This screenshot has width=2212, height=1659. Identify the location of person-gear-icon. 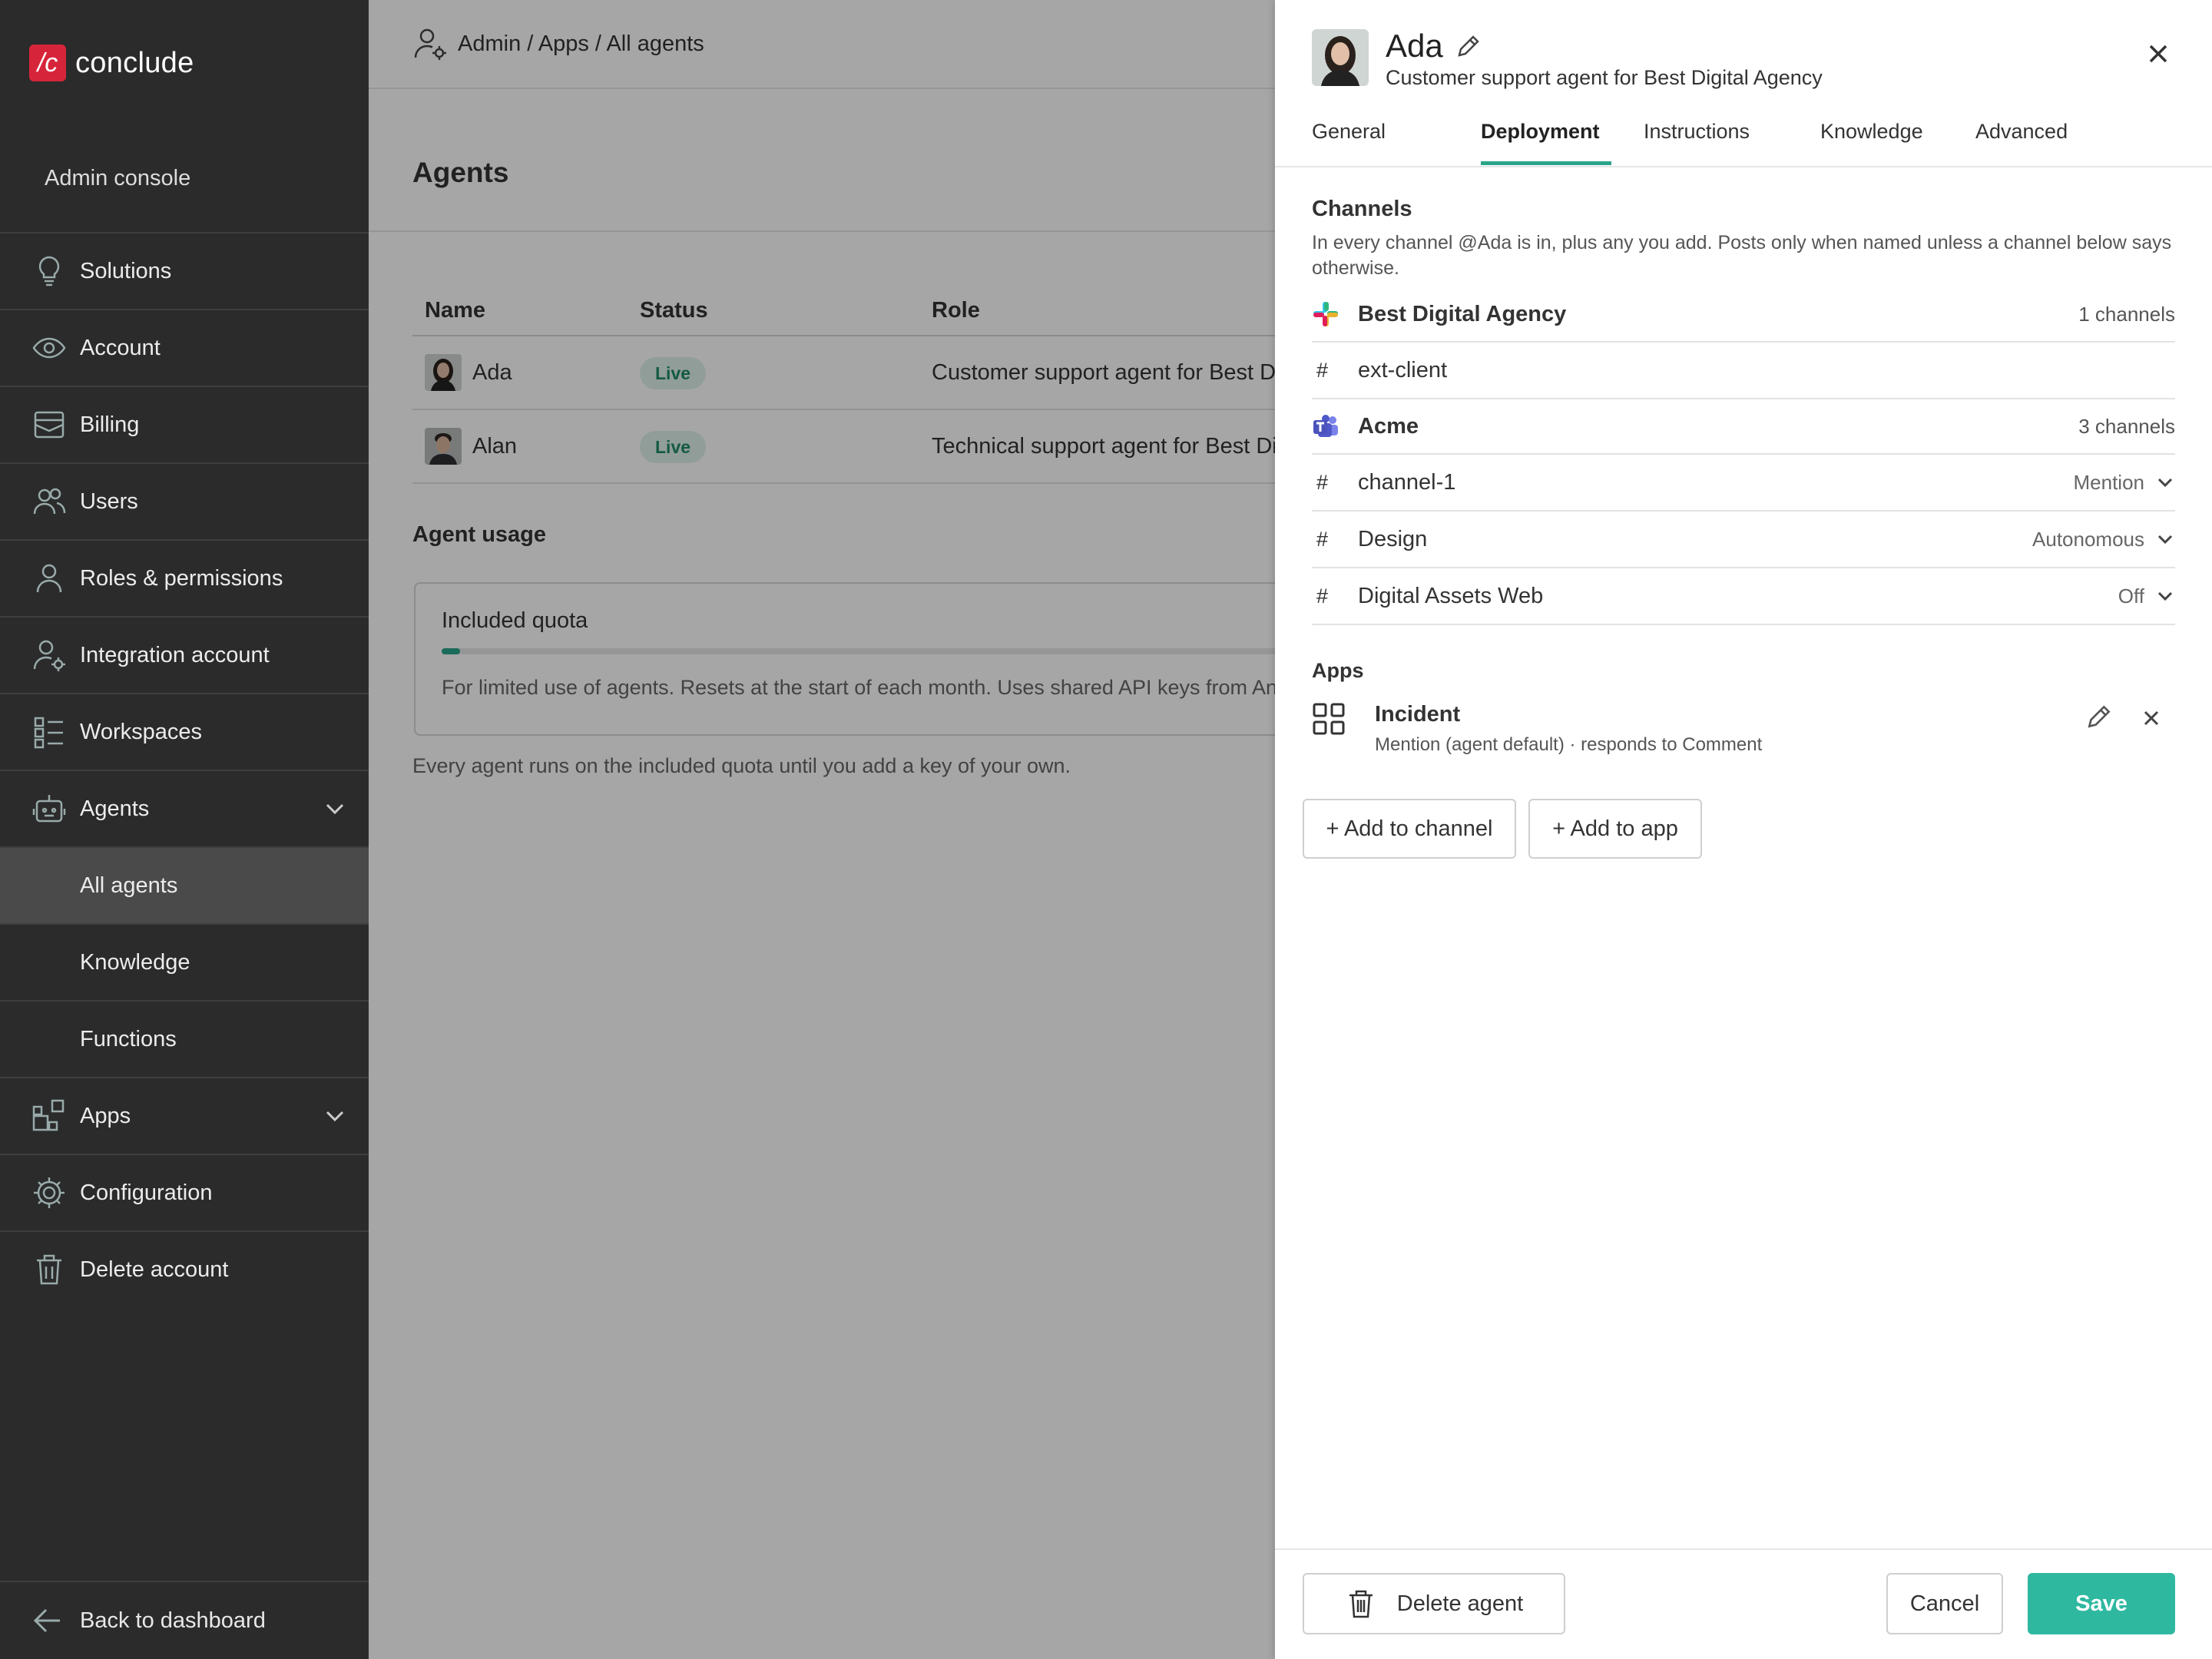
(49, 655).